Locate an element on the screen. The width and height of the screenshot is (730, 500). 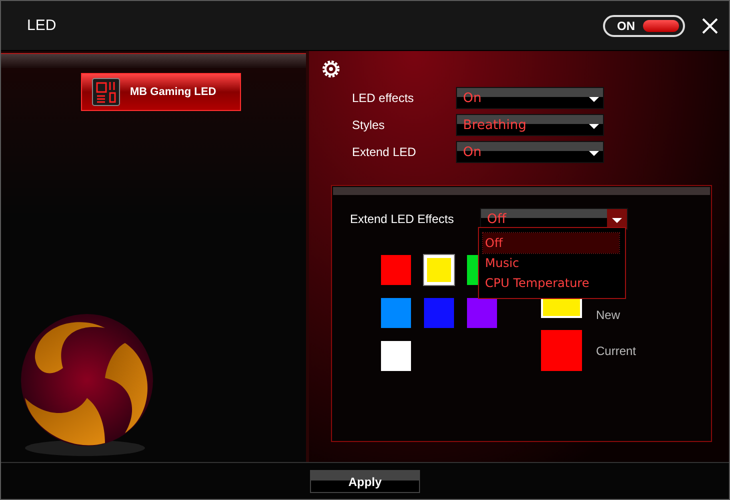
window-title: LED is located at coordinates (42, 25).